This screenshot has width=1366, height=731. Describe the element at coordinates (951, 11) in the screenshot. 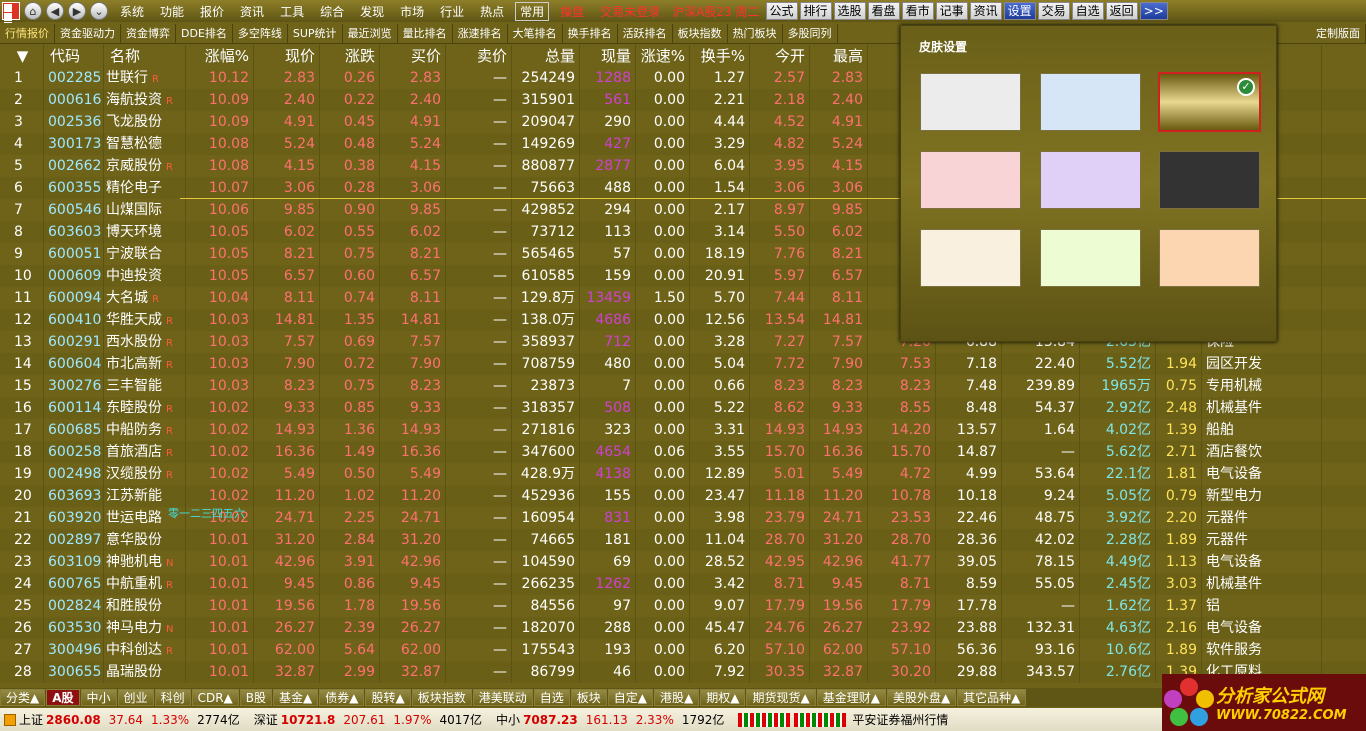

I see `notes-button: 记事` at that location.